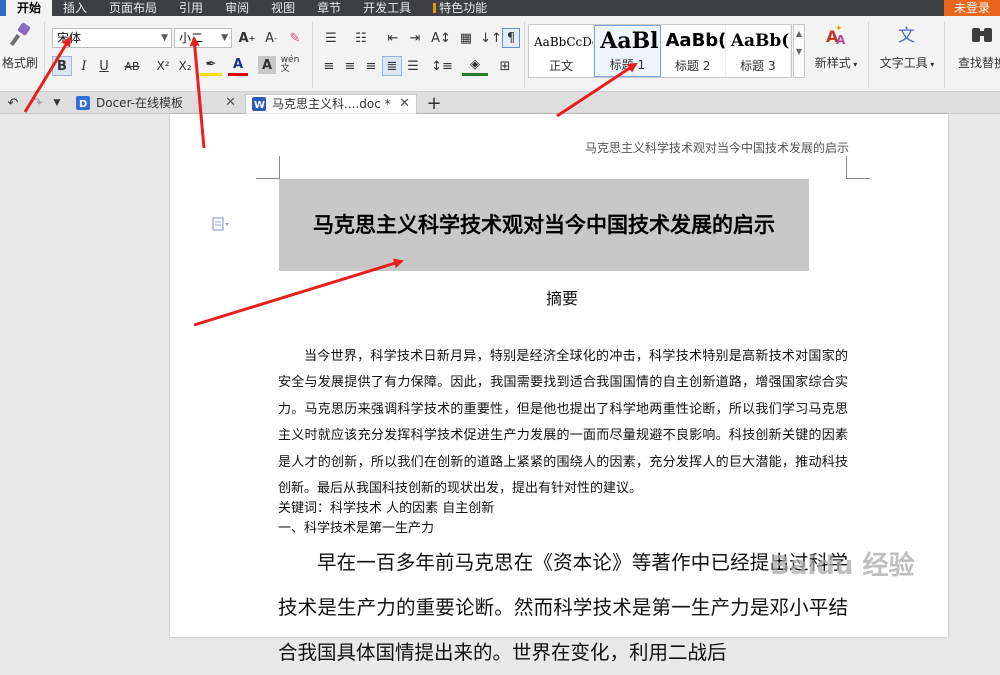 Image resolution: width=1000 pixels, height=675 pixels. Describe the element at coordinates (505, 66) in the screenshot. I see `borders-icon: ⊞` at that location.